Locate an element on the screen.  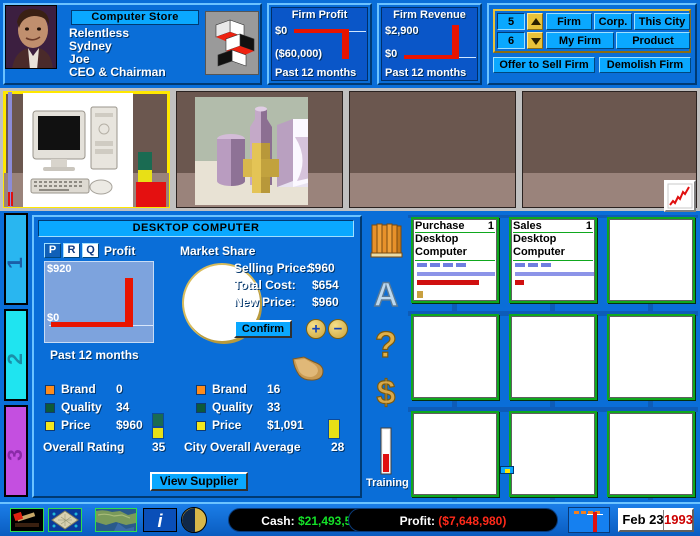
firm-role: CEO & Chairman is located at coordinates (117, 72).